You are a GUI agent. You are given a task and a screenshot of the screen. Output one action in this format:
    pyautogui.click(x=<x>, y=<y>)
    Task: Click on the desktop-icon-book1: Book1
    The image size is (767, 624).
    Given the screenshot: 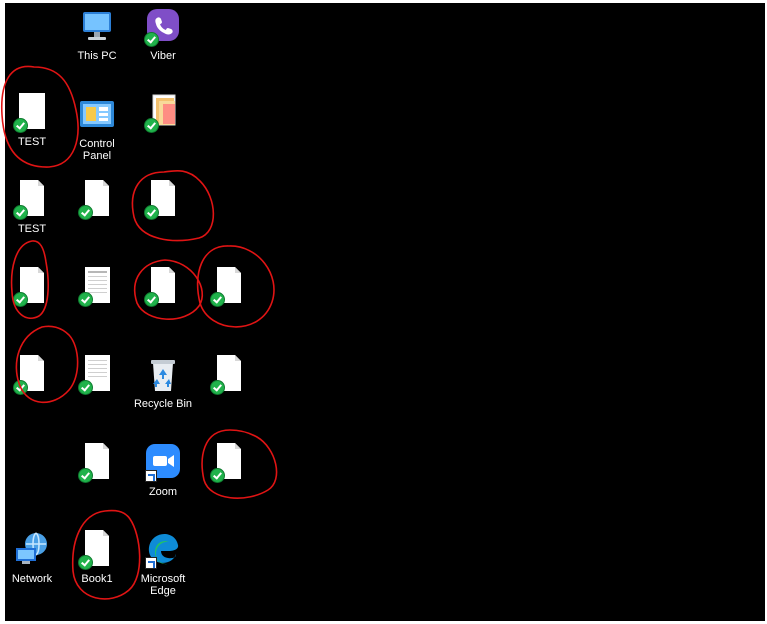 What is the action you would take?
    pyautogui.click(x=97, y=557)
    